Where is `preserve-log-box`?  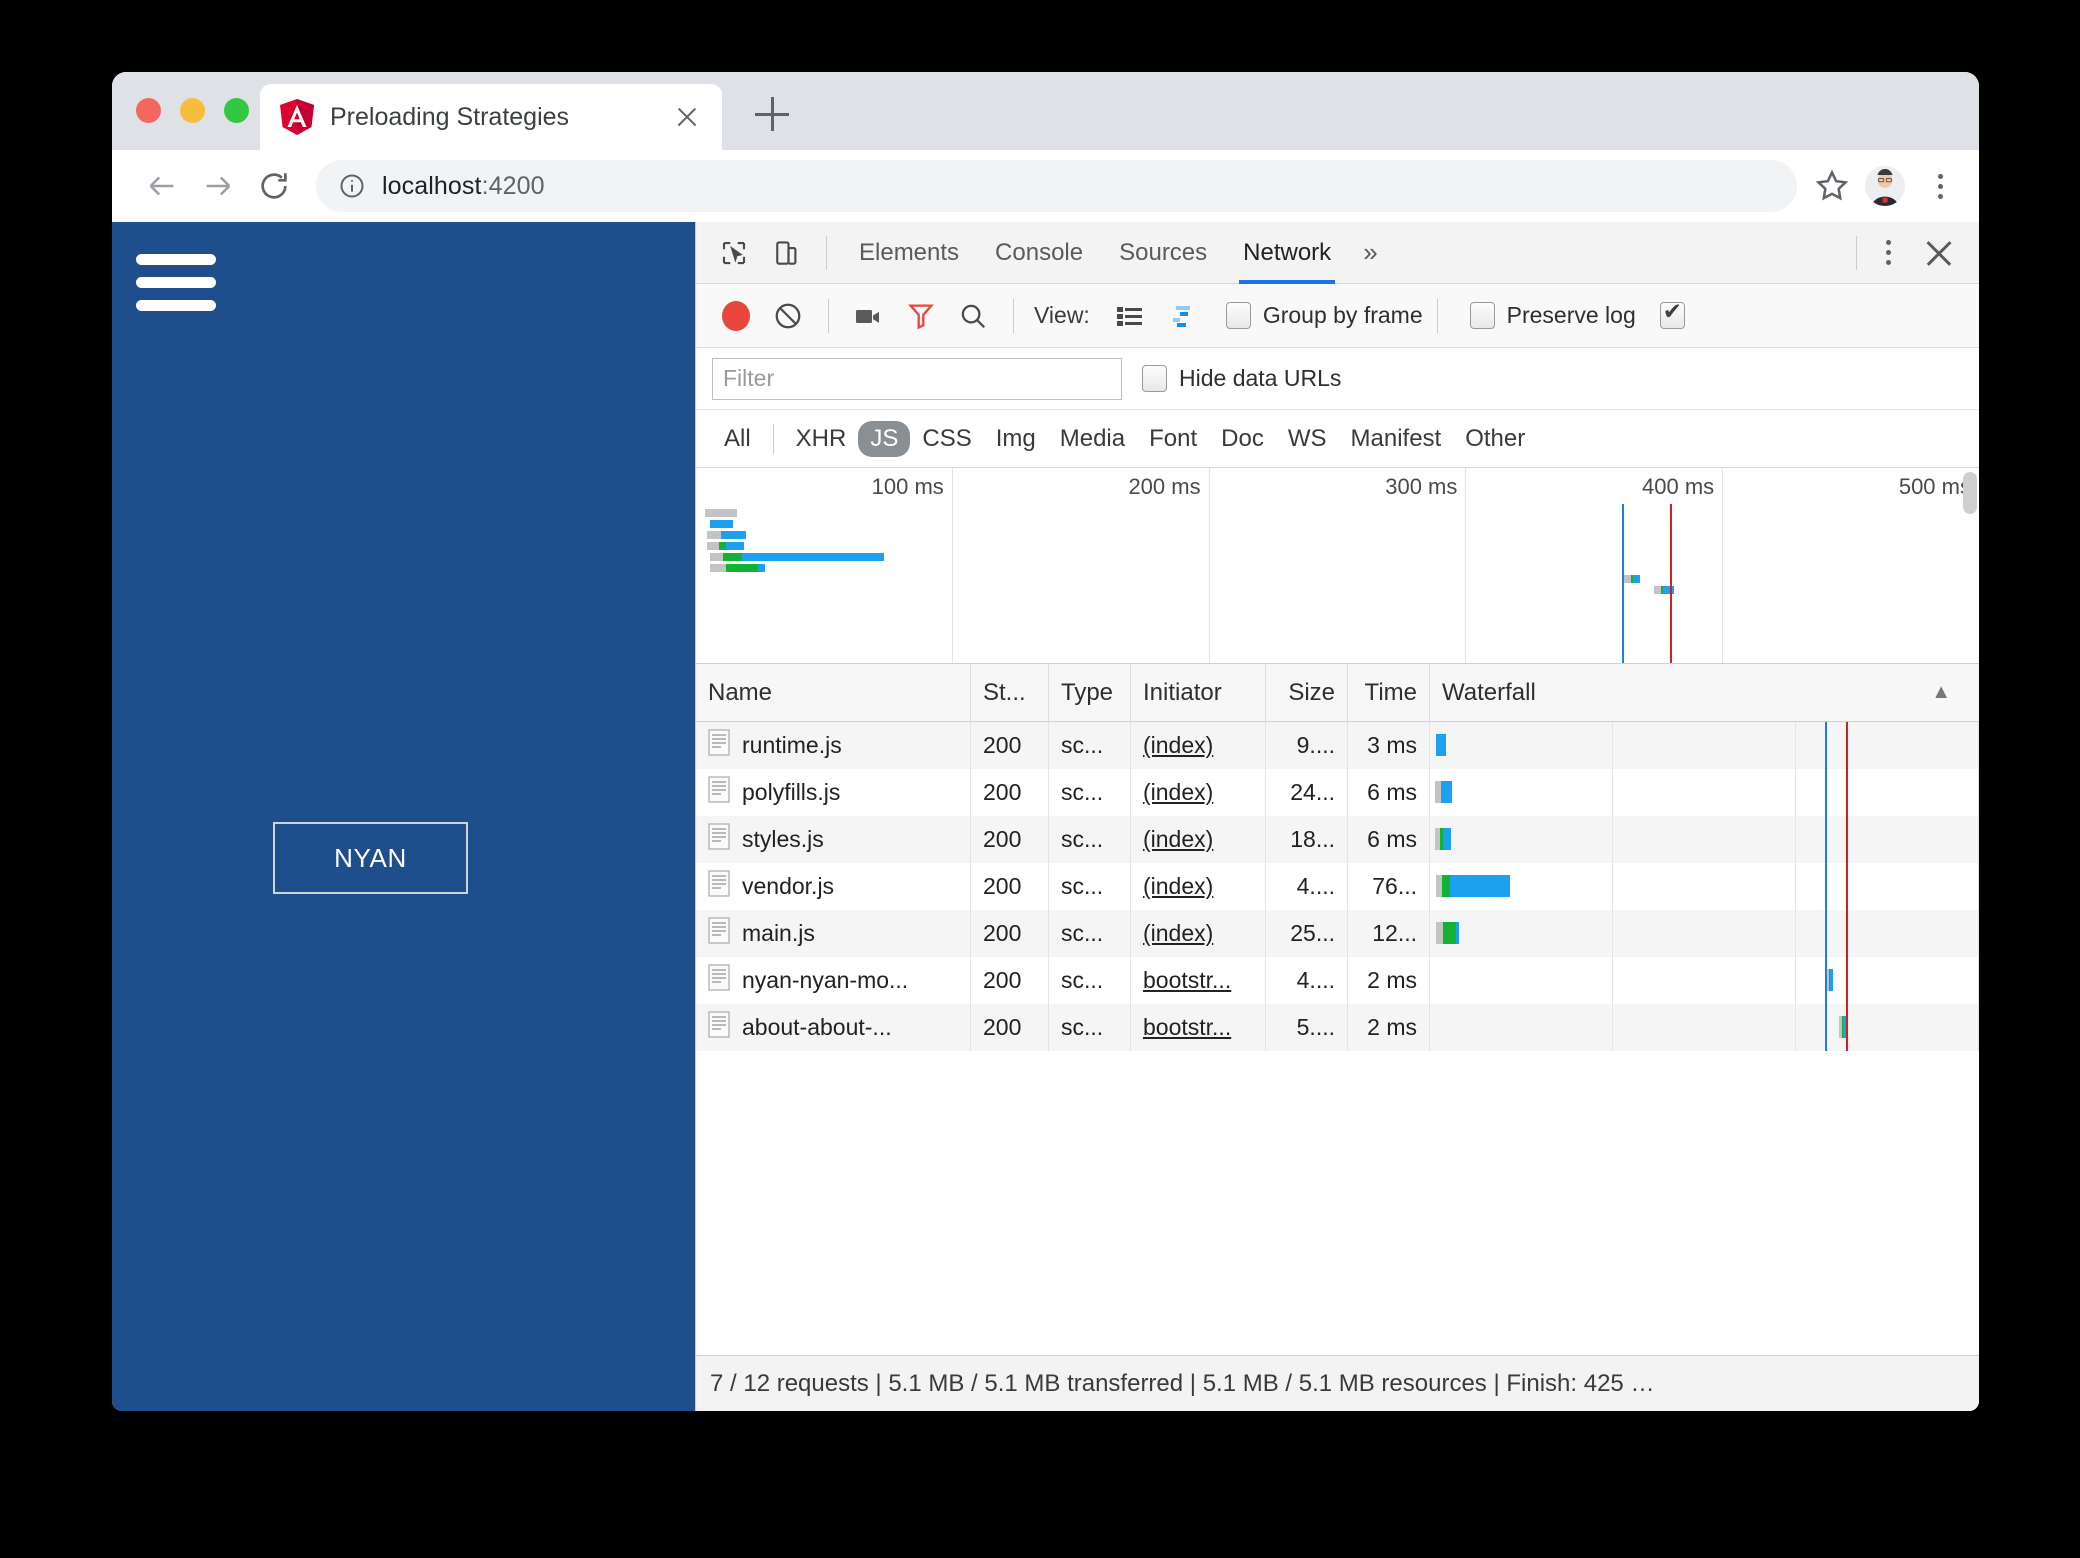 preserve-log-box is located at coordinates (1482, 315).